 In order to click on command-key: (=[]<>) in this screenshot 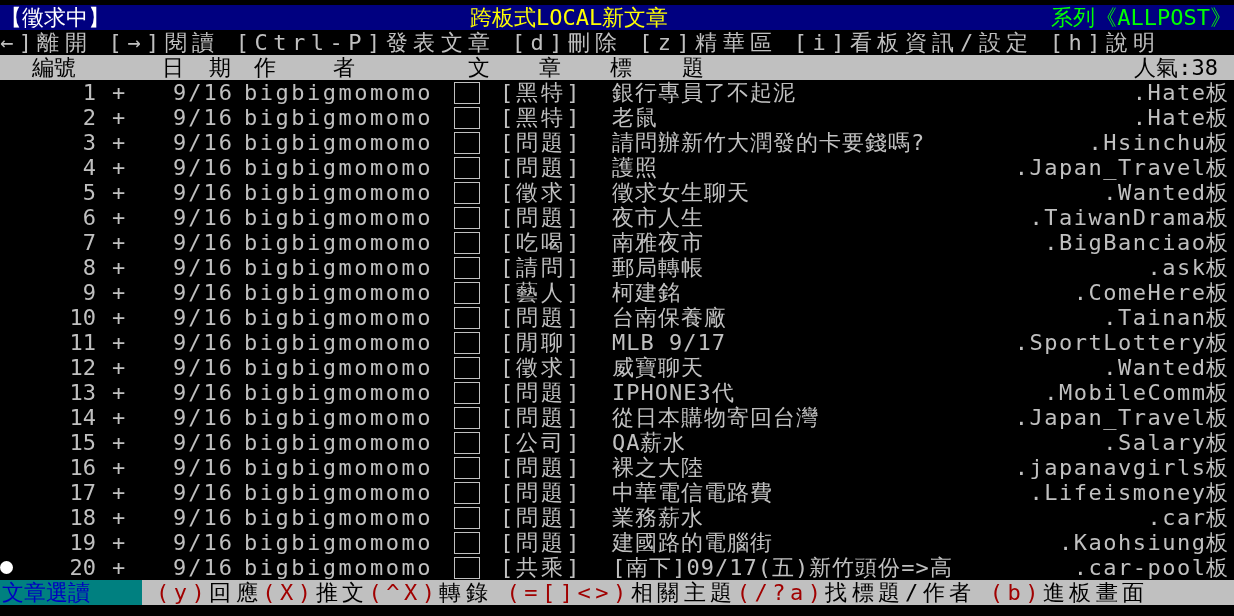, I will do `click(568, 592)`.